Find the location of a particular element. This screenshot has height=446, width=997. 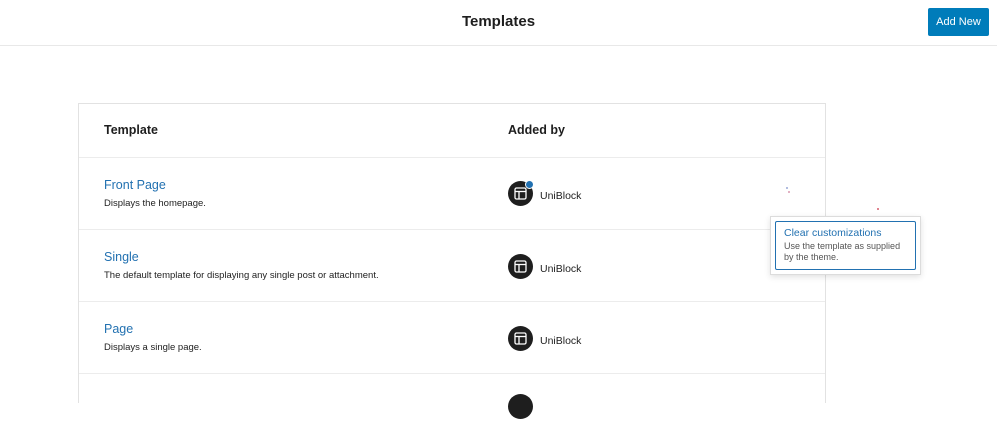

actions-menu-toggle is located at coordinates (832, 196).